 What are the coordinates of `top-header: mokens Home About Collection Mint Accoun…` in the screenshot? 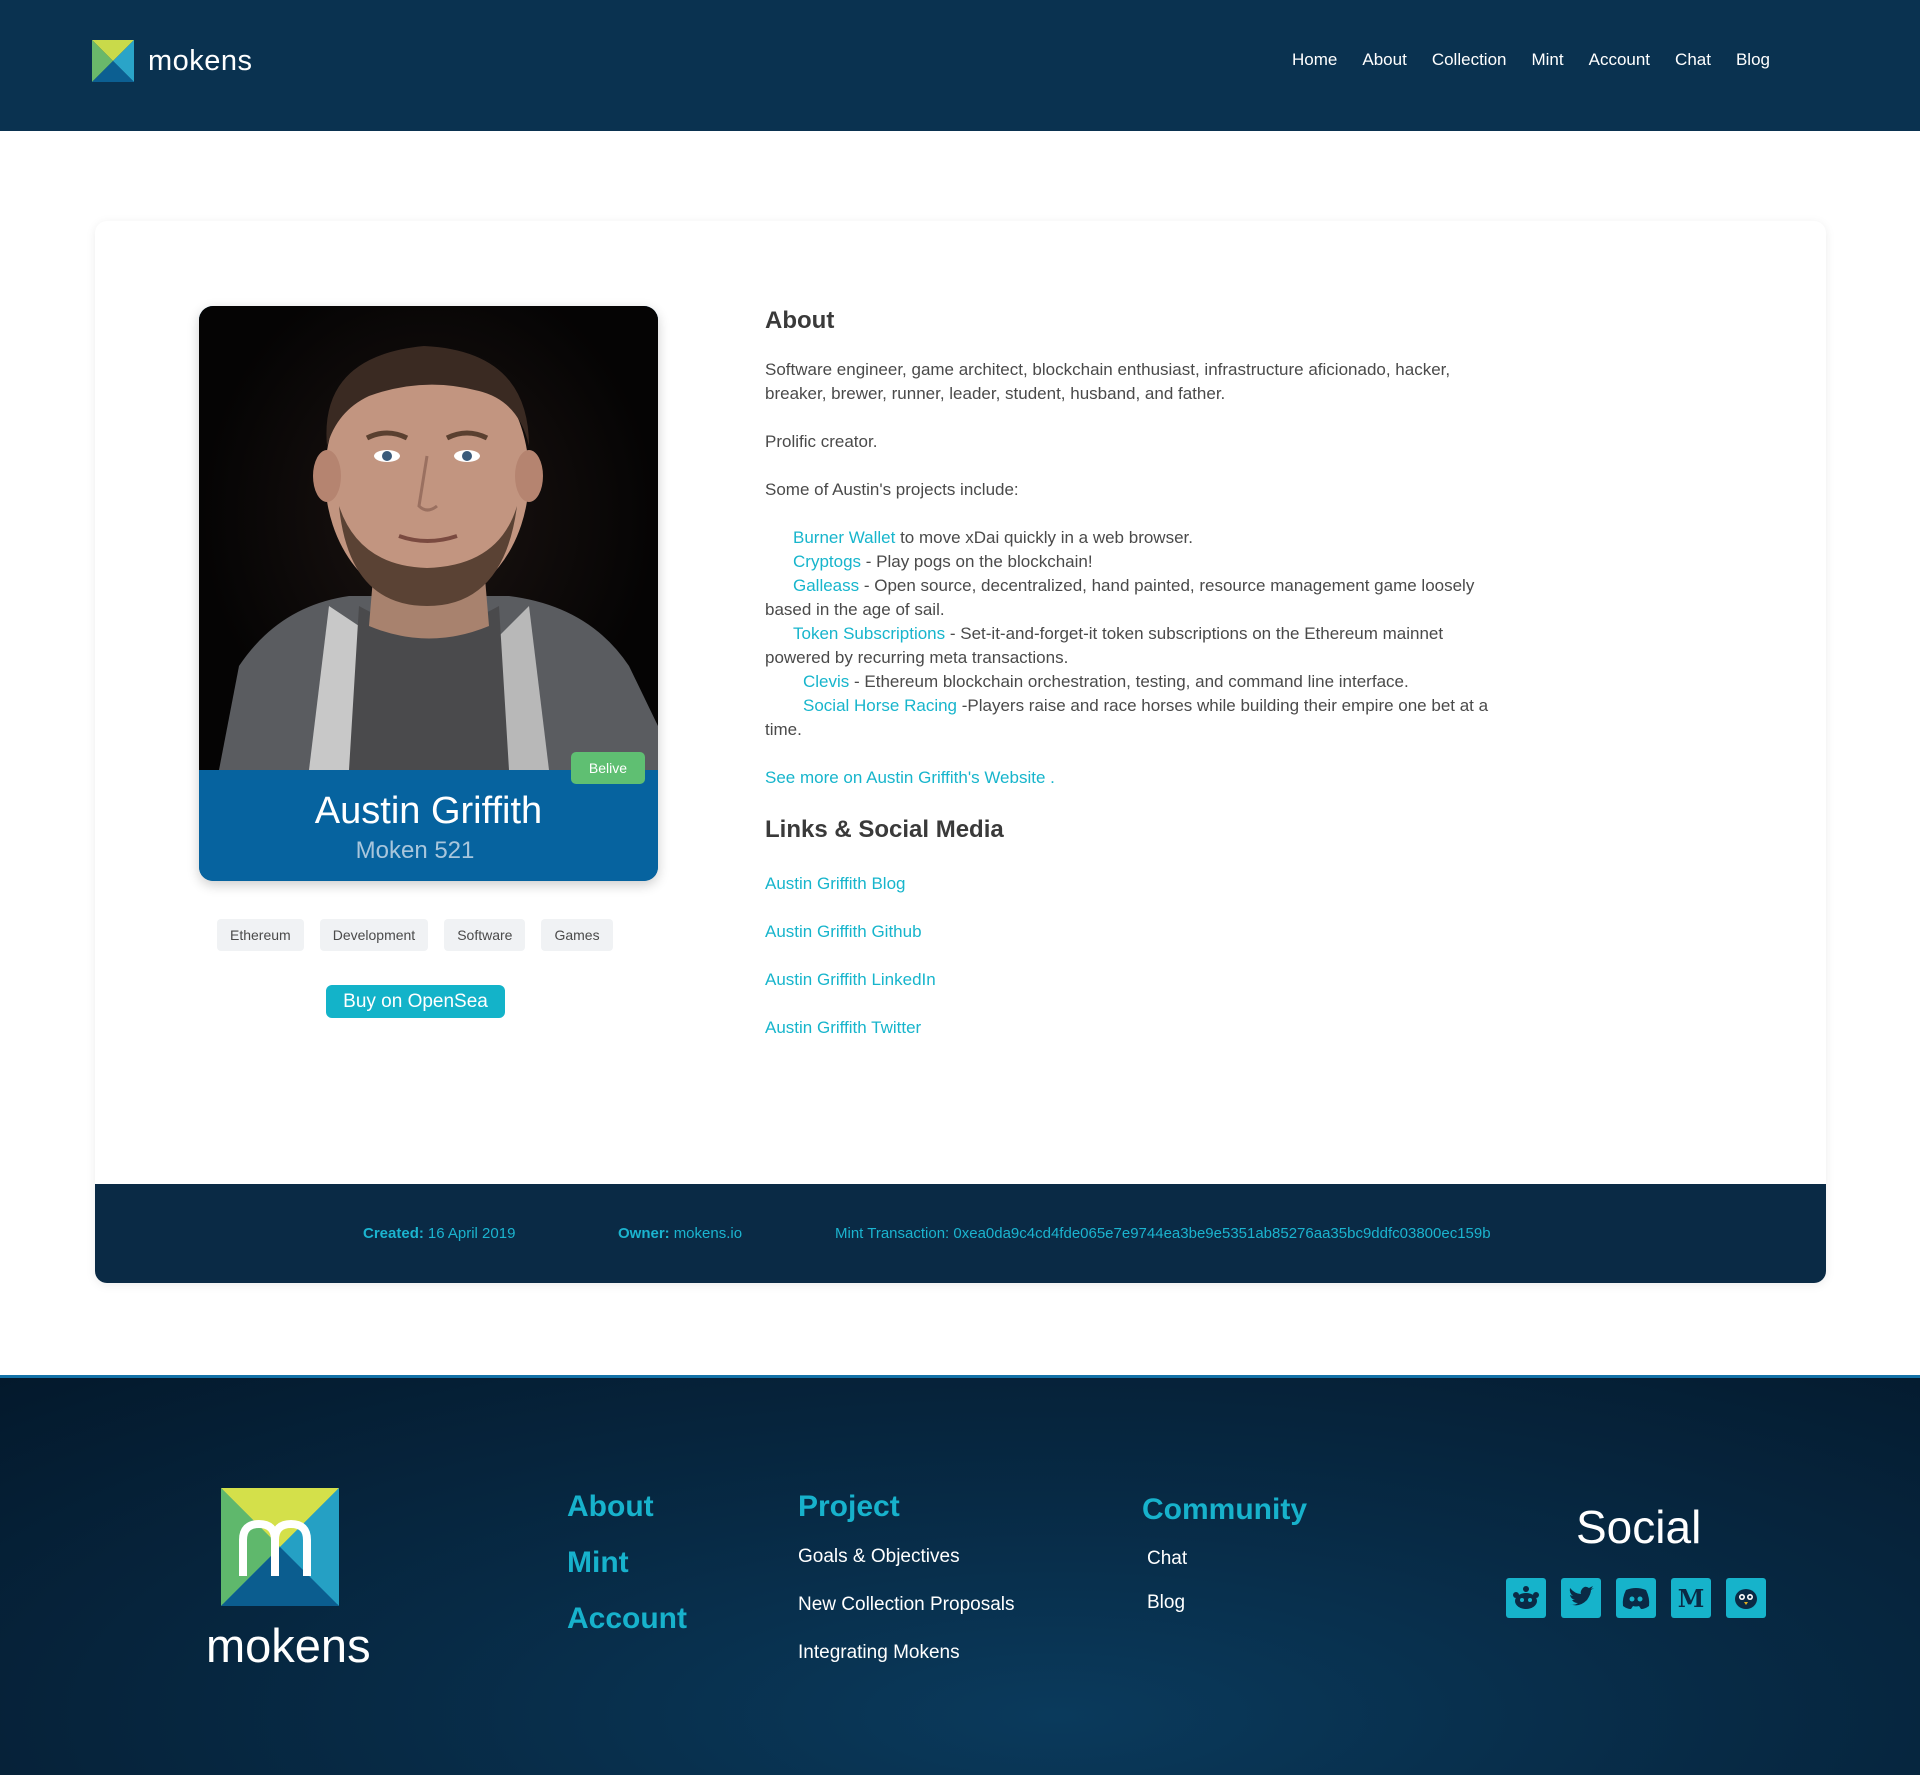 It's located at (960, 65).